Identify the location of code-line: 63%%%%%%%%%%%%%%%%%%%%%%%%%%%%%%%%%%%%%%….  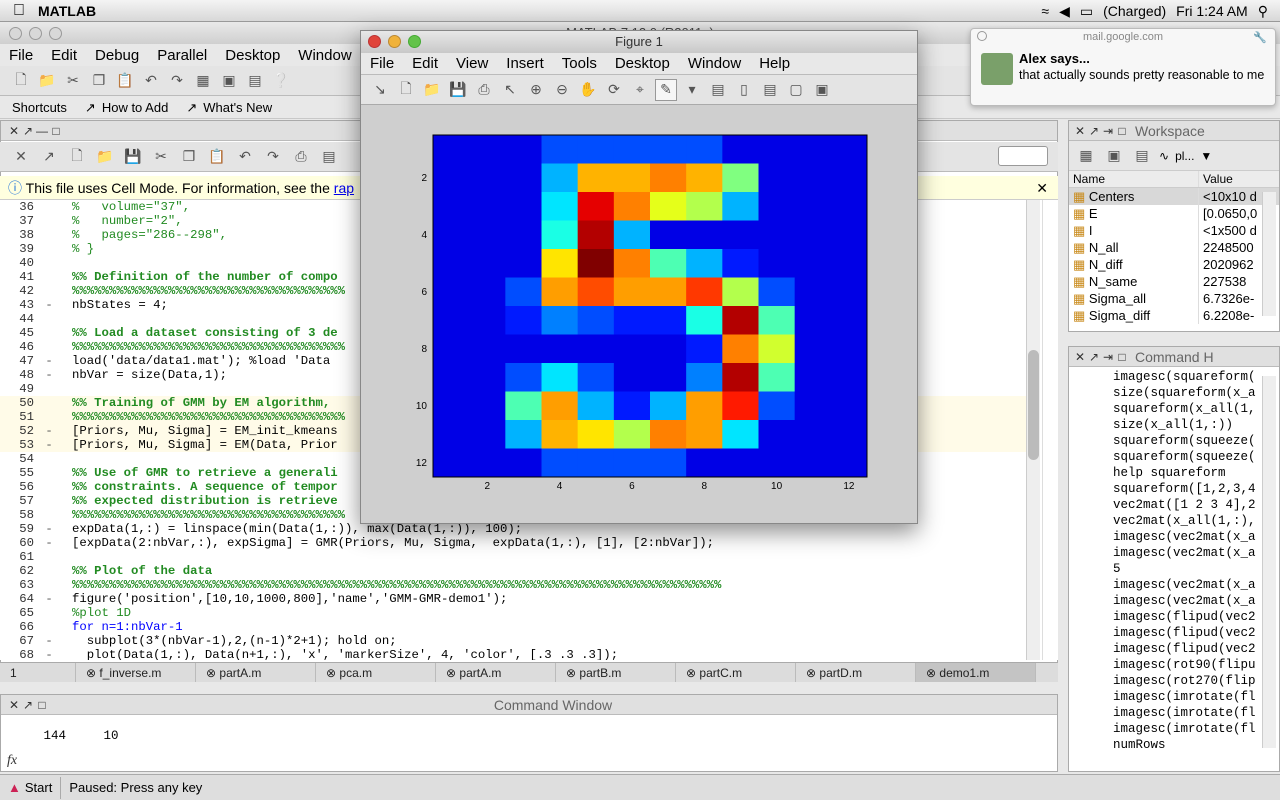
(520, 585).